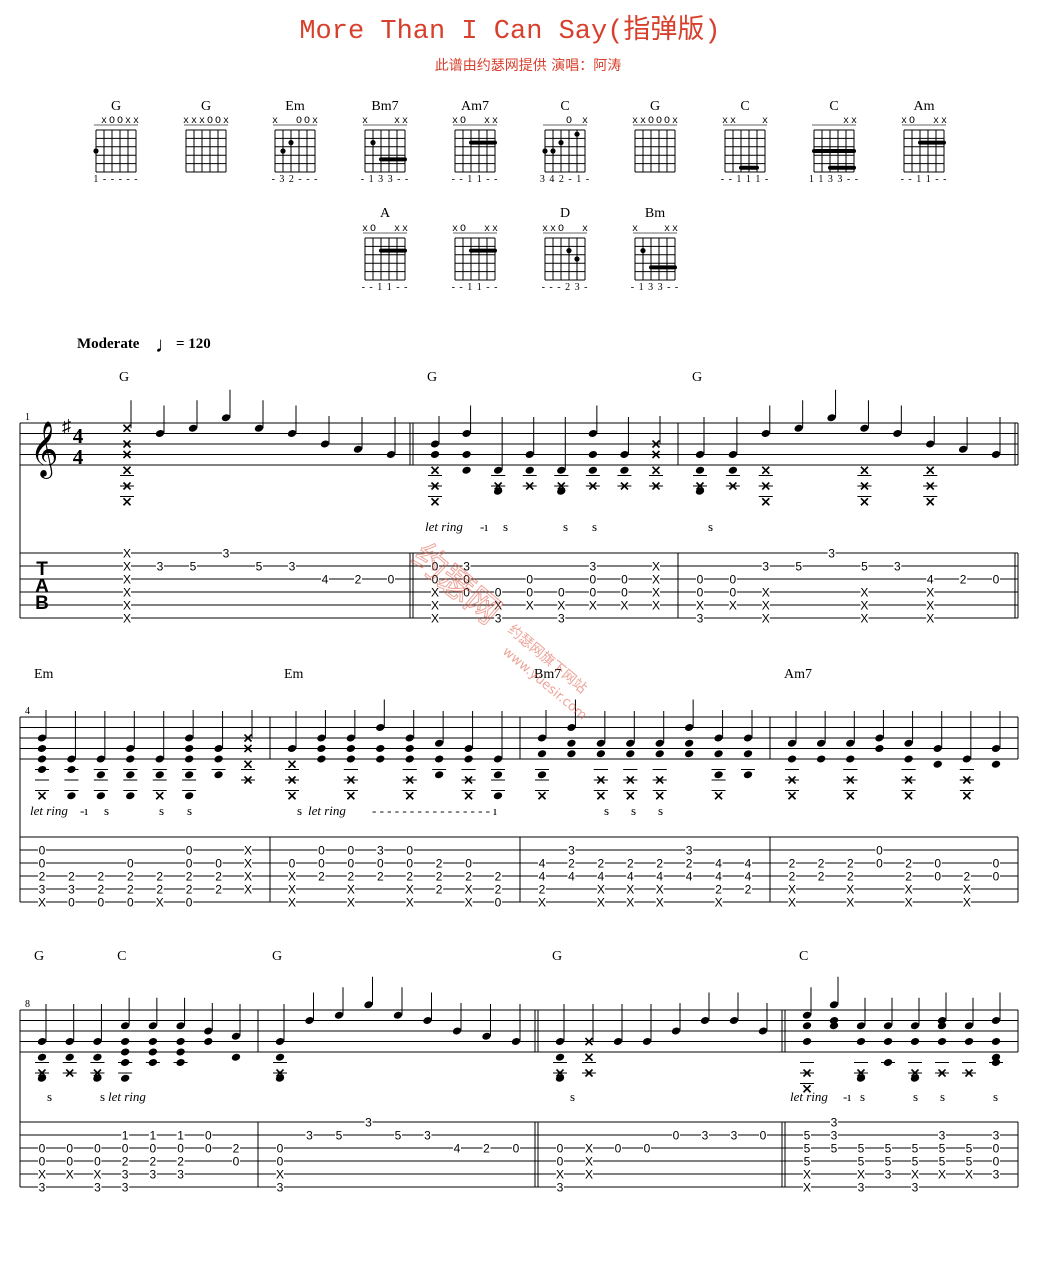 Image resolution: width=1040 pixels, height=1285 pixels. I want to click on chord-diagram: GxxxOOx, so click(206, 136).